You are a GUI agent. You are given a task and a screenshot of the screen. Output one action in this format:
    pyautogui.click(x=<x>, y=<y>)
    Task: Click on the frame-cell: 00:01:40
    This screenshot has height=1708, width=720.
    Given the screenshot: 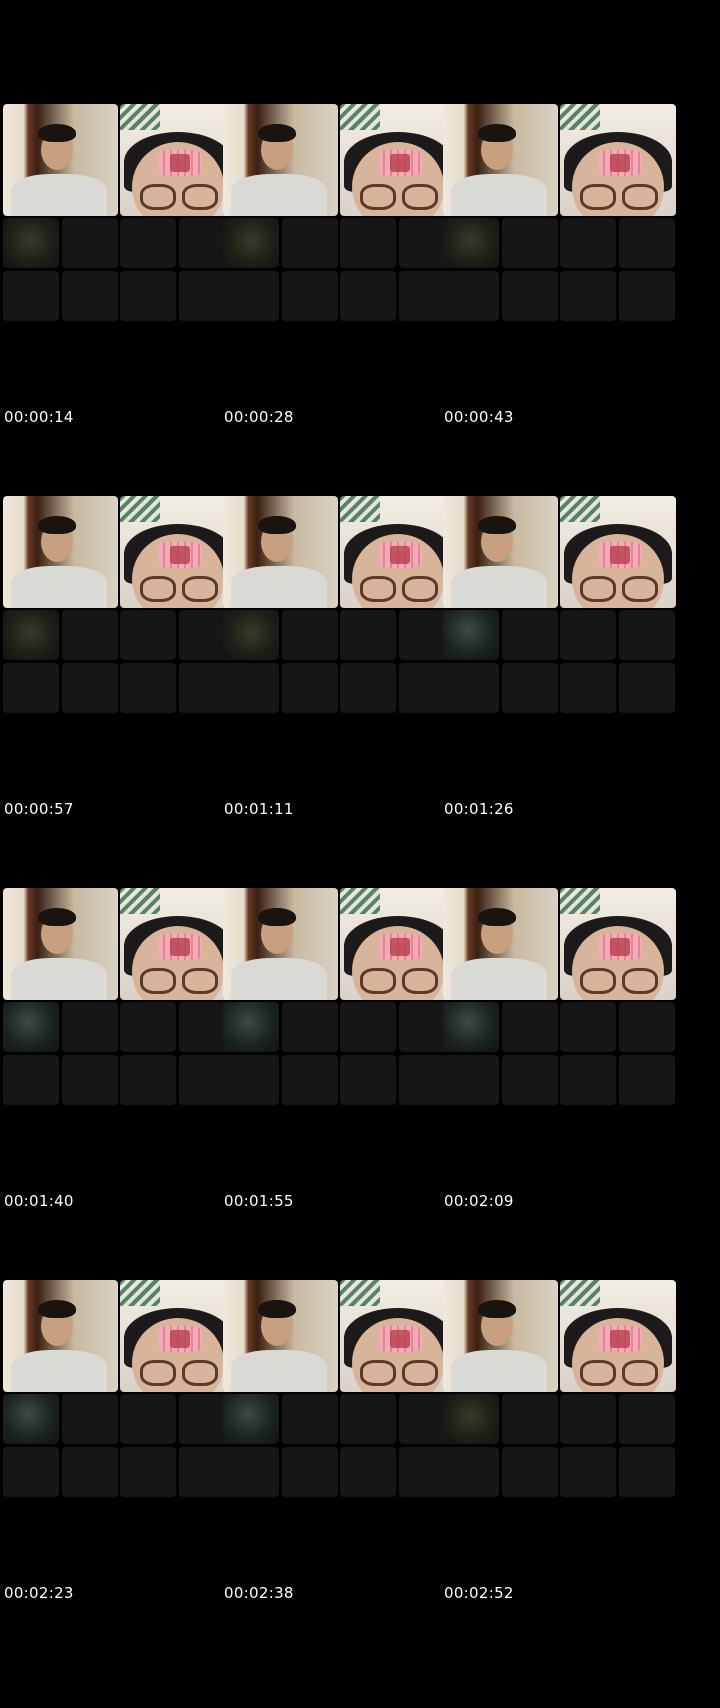 What is the action you would take?
    pyautogui.click(x=118, y=997)
    